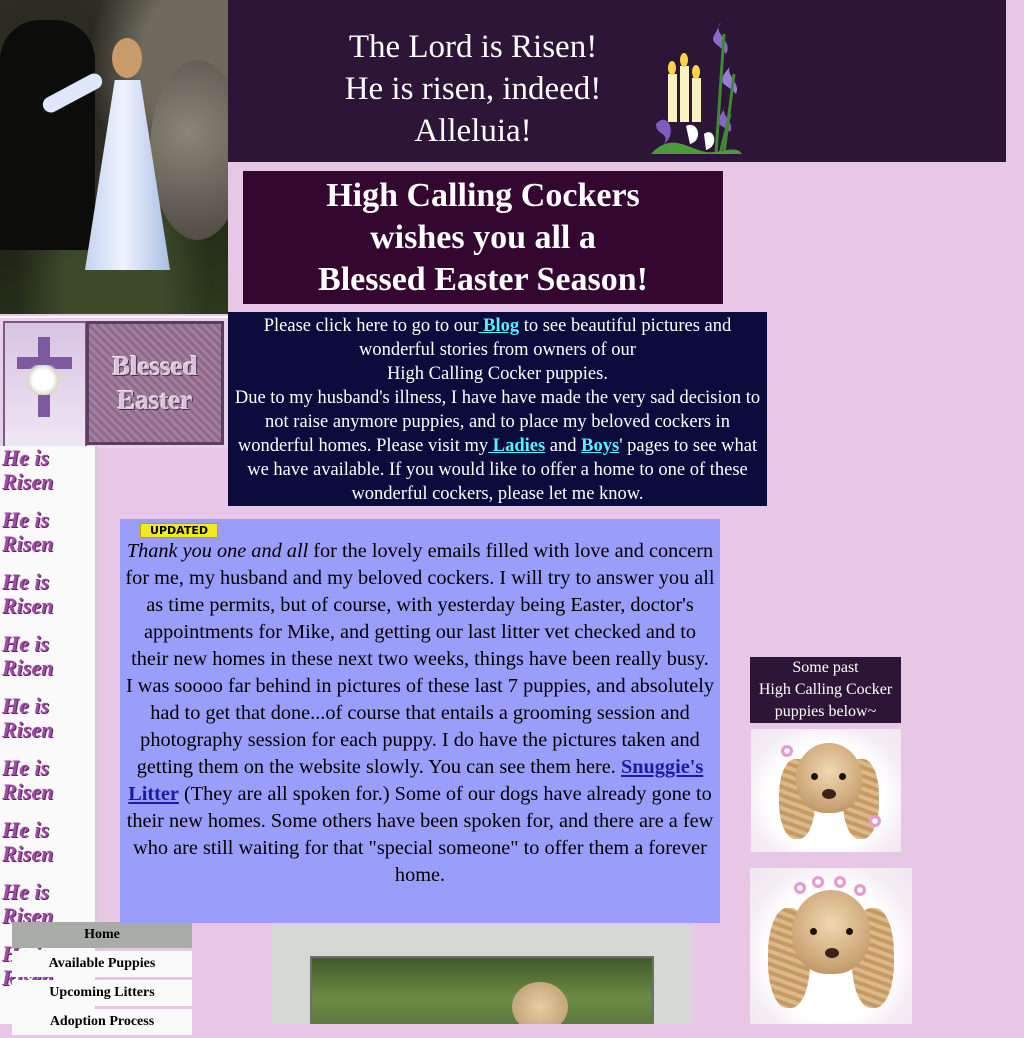 The image size is (1024, 1038). I want to click on header-line-2: He is risen, indeed!, so click(473, 89).